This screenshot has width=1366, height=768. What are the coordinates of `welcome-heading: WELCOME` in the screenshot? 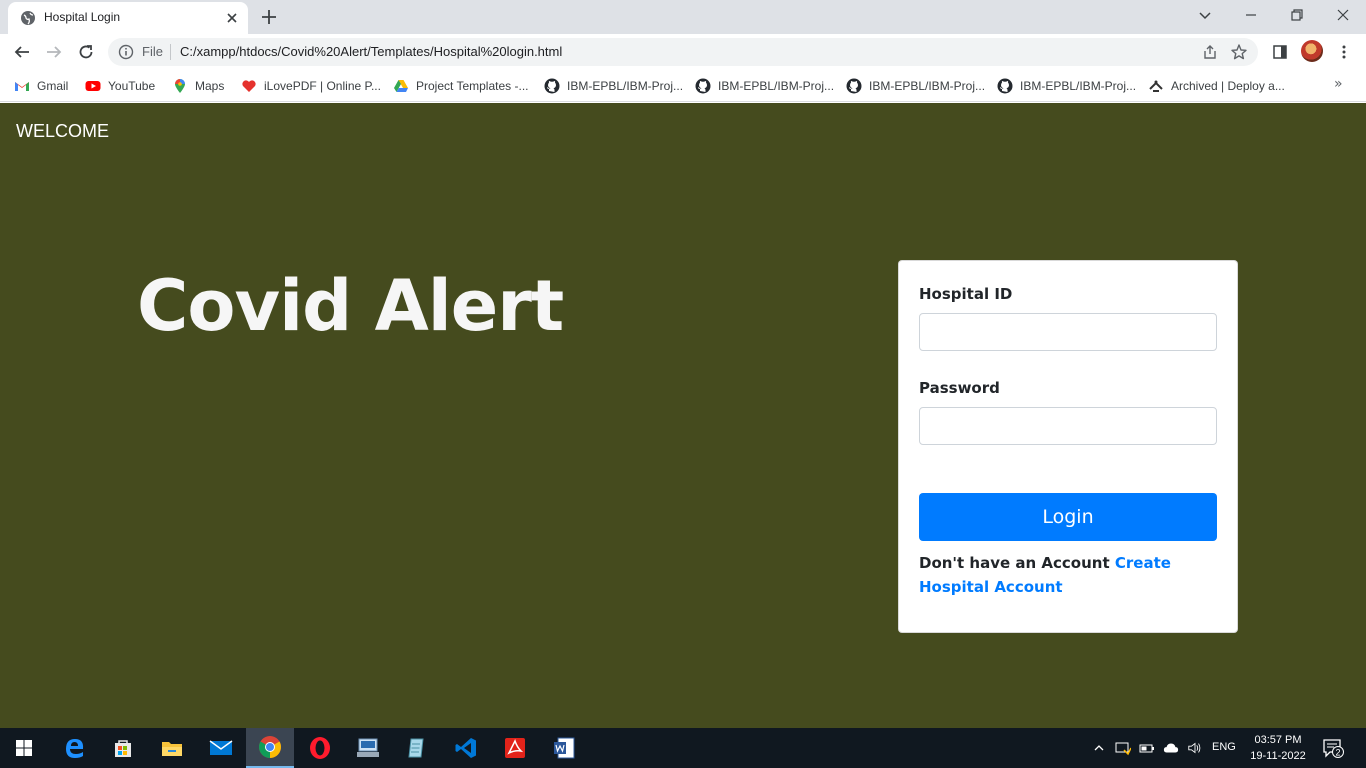 It's located at (63, 131).